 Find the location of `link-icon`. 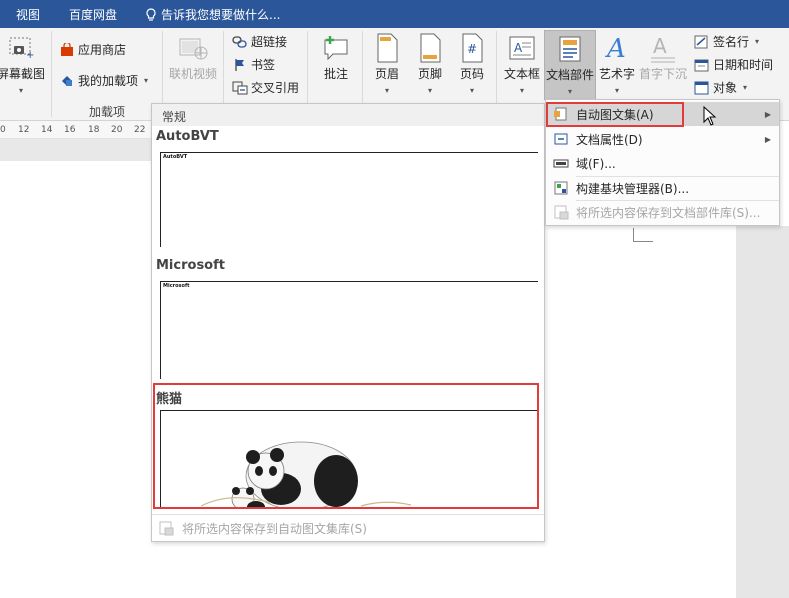

link-icon is located at coordinates (239, 41).